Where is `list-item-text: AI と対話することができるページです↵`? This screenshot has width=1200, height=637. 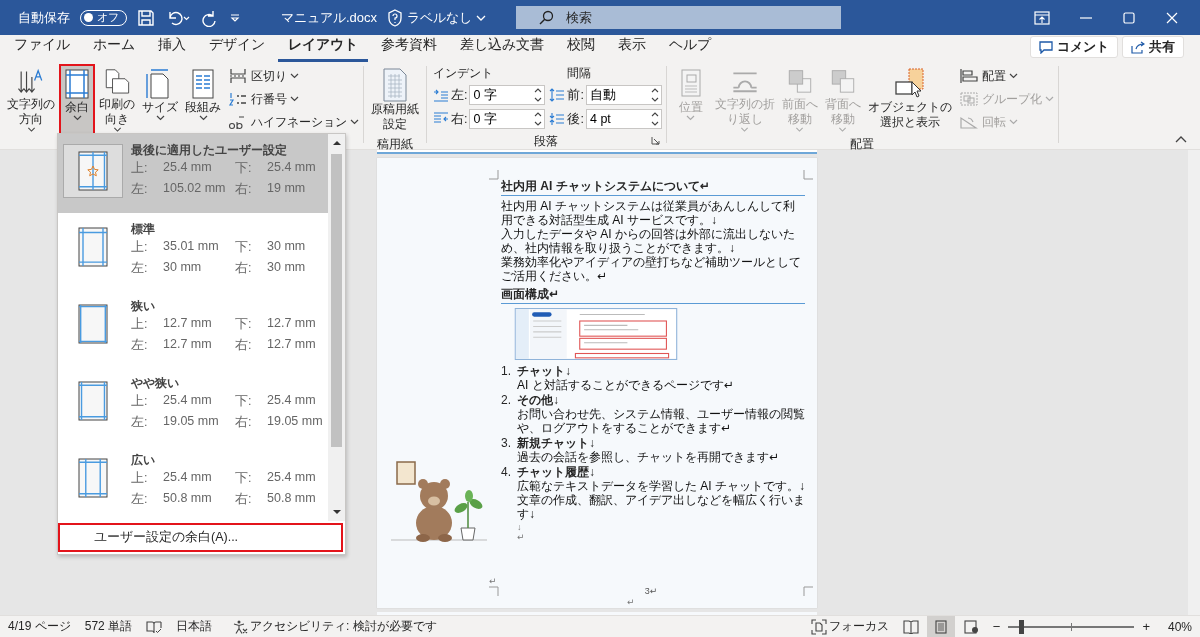
list-item-text: AI と対話することができるページです↵ is located at coordinates (625, 385).